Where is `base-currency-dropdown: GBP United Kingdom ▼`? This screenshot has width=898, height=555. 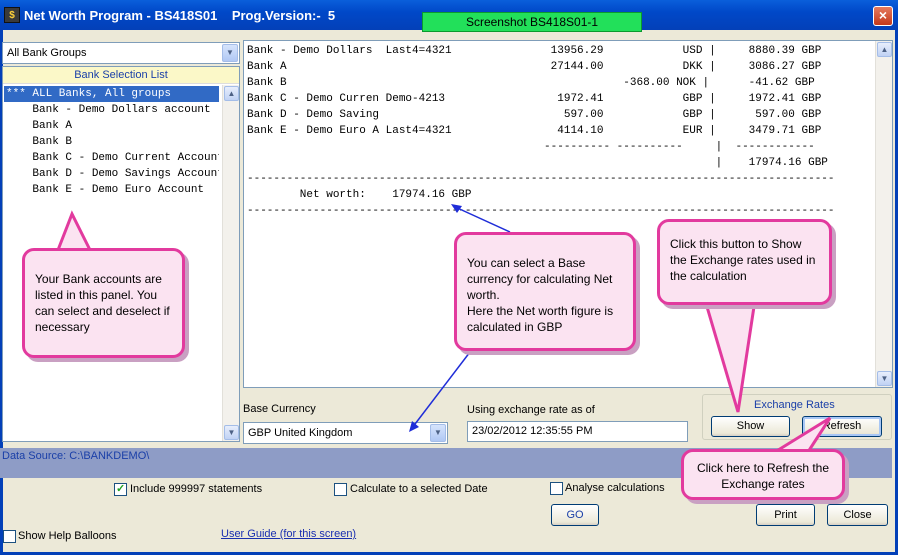 base-currency-dropdown: GBP United Kingdom ▼ is located at coordinates (345, 433).